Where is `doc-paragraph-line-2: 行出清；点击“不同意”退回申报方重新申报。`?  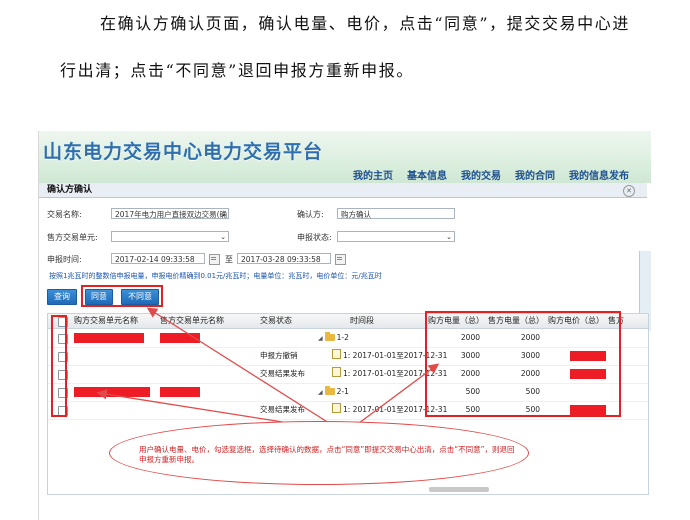 doc-paragraph-line-2: 行出清；点击“不同意”退回申报方重新申报。 is located at coordinates (237, 70).